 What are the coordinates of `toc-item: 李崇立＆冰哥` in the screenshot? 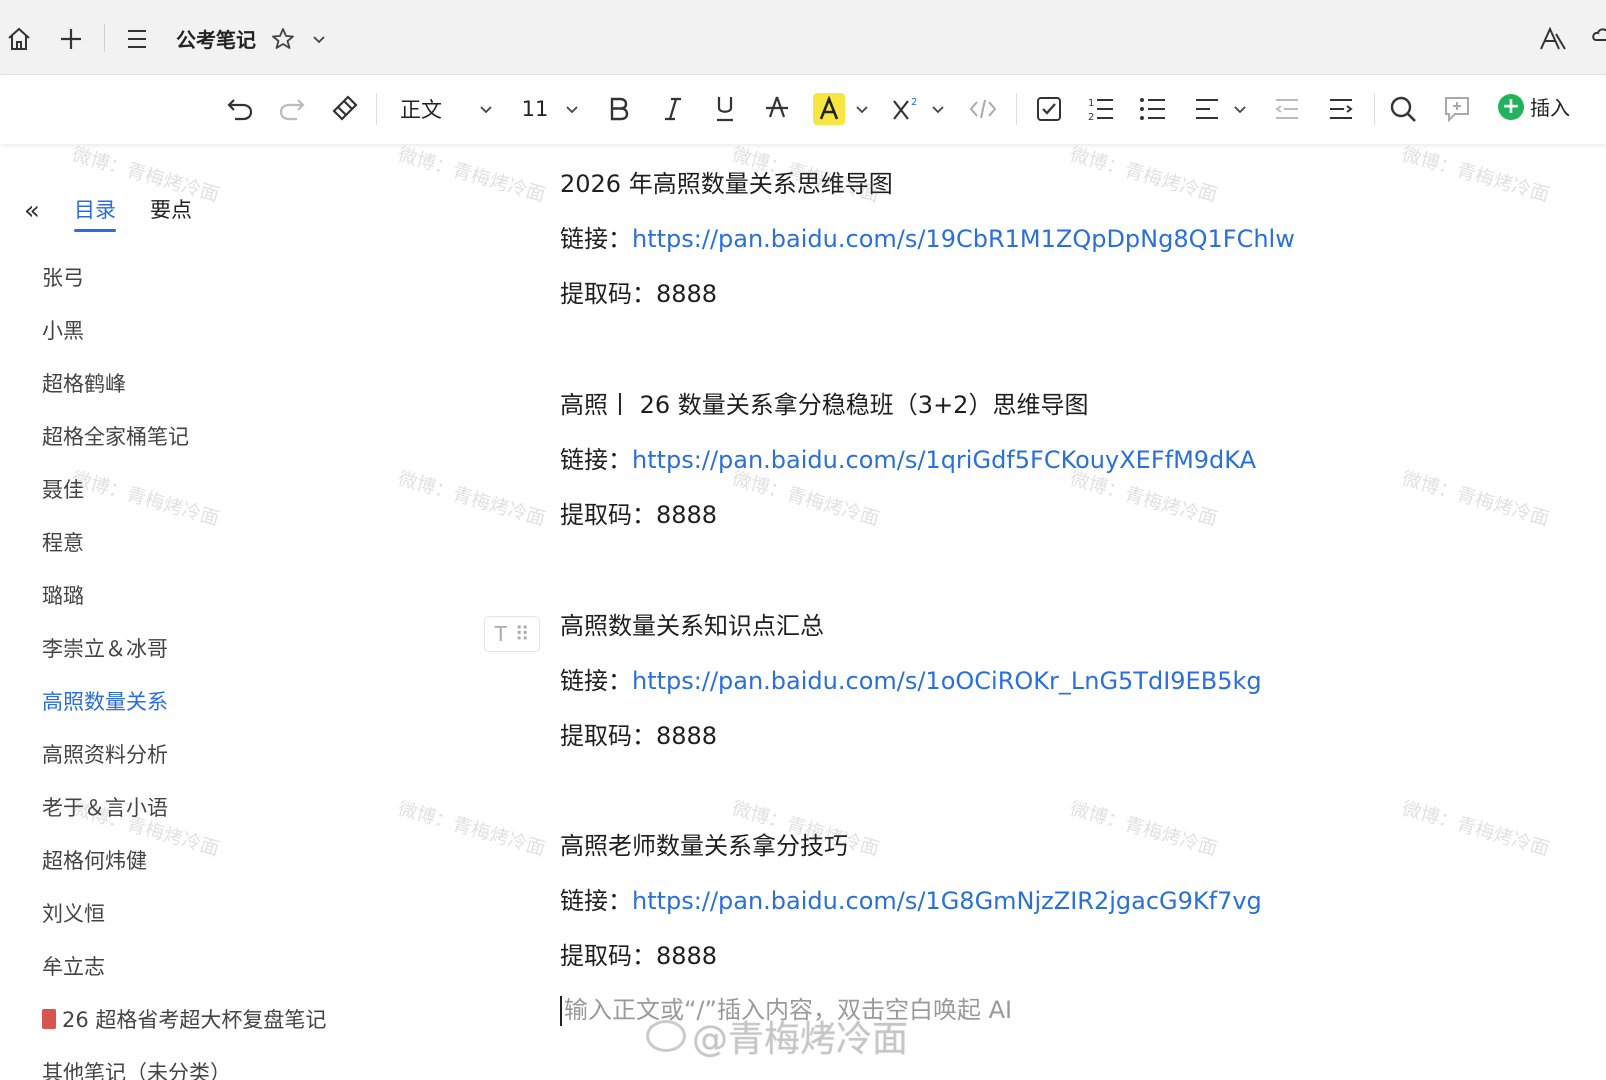 It's located at (184, 647).